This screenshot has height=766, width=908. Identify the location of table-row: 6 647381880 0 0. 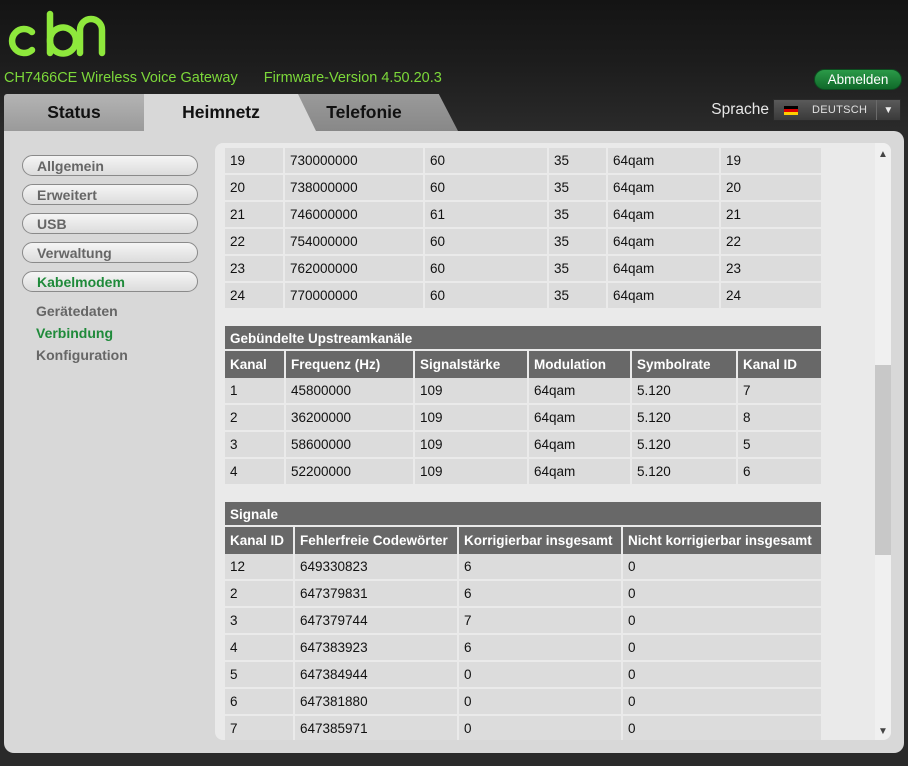
(523, 702).